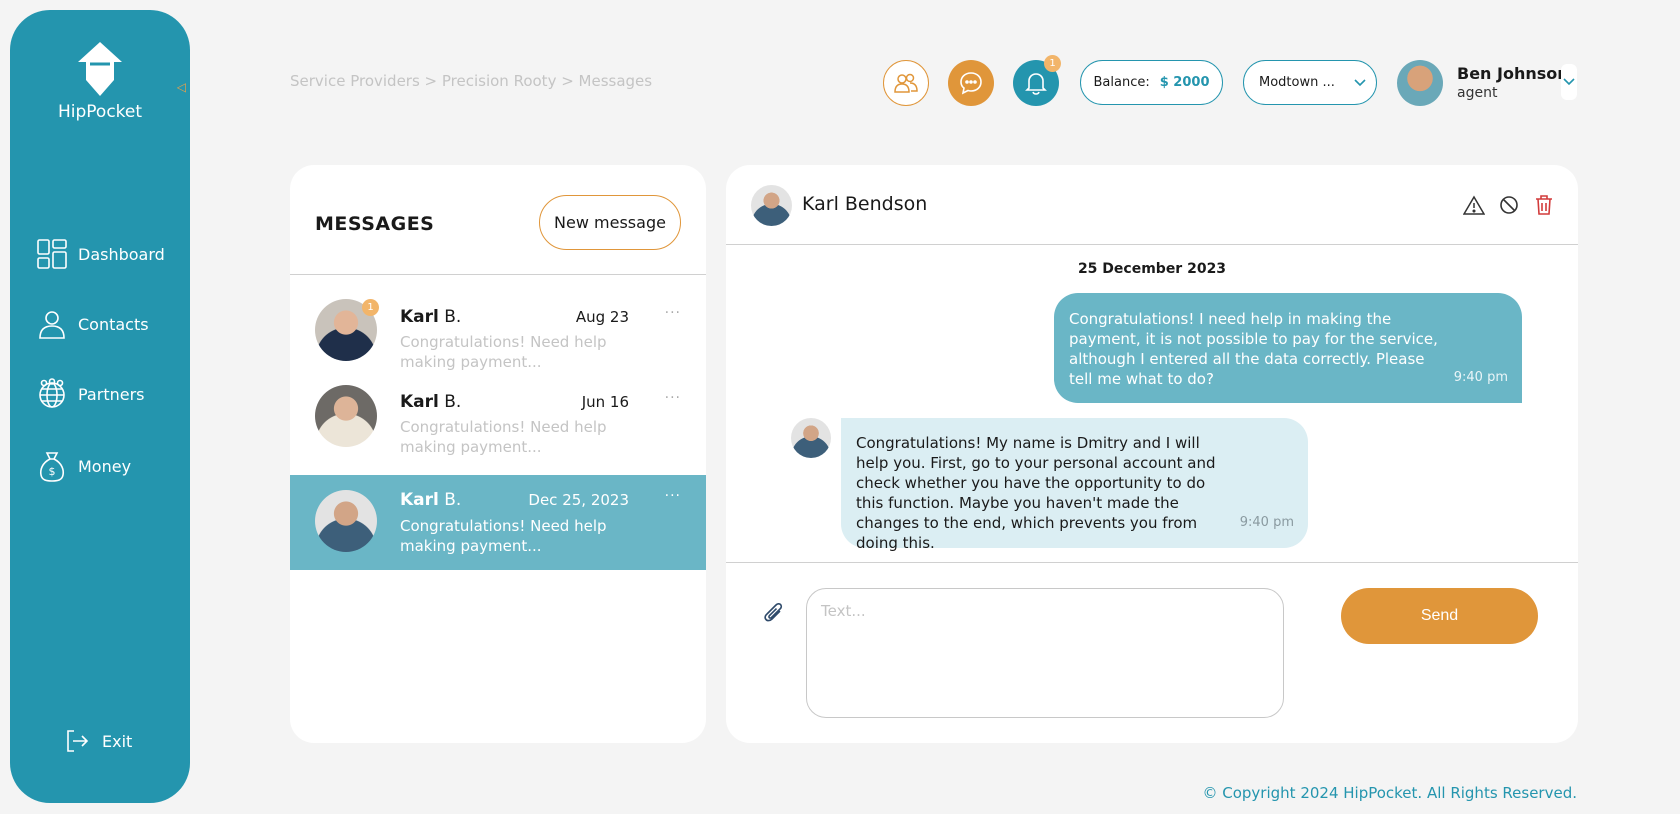 The image size is (1680, 814). I want to click on sidebar-item-label: Contacts, so click(113, 324).